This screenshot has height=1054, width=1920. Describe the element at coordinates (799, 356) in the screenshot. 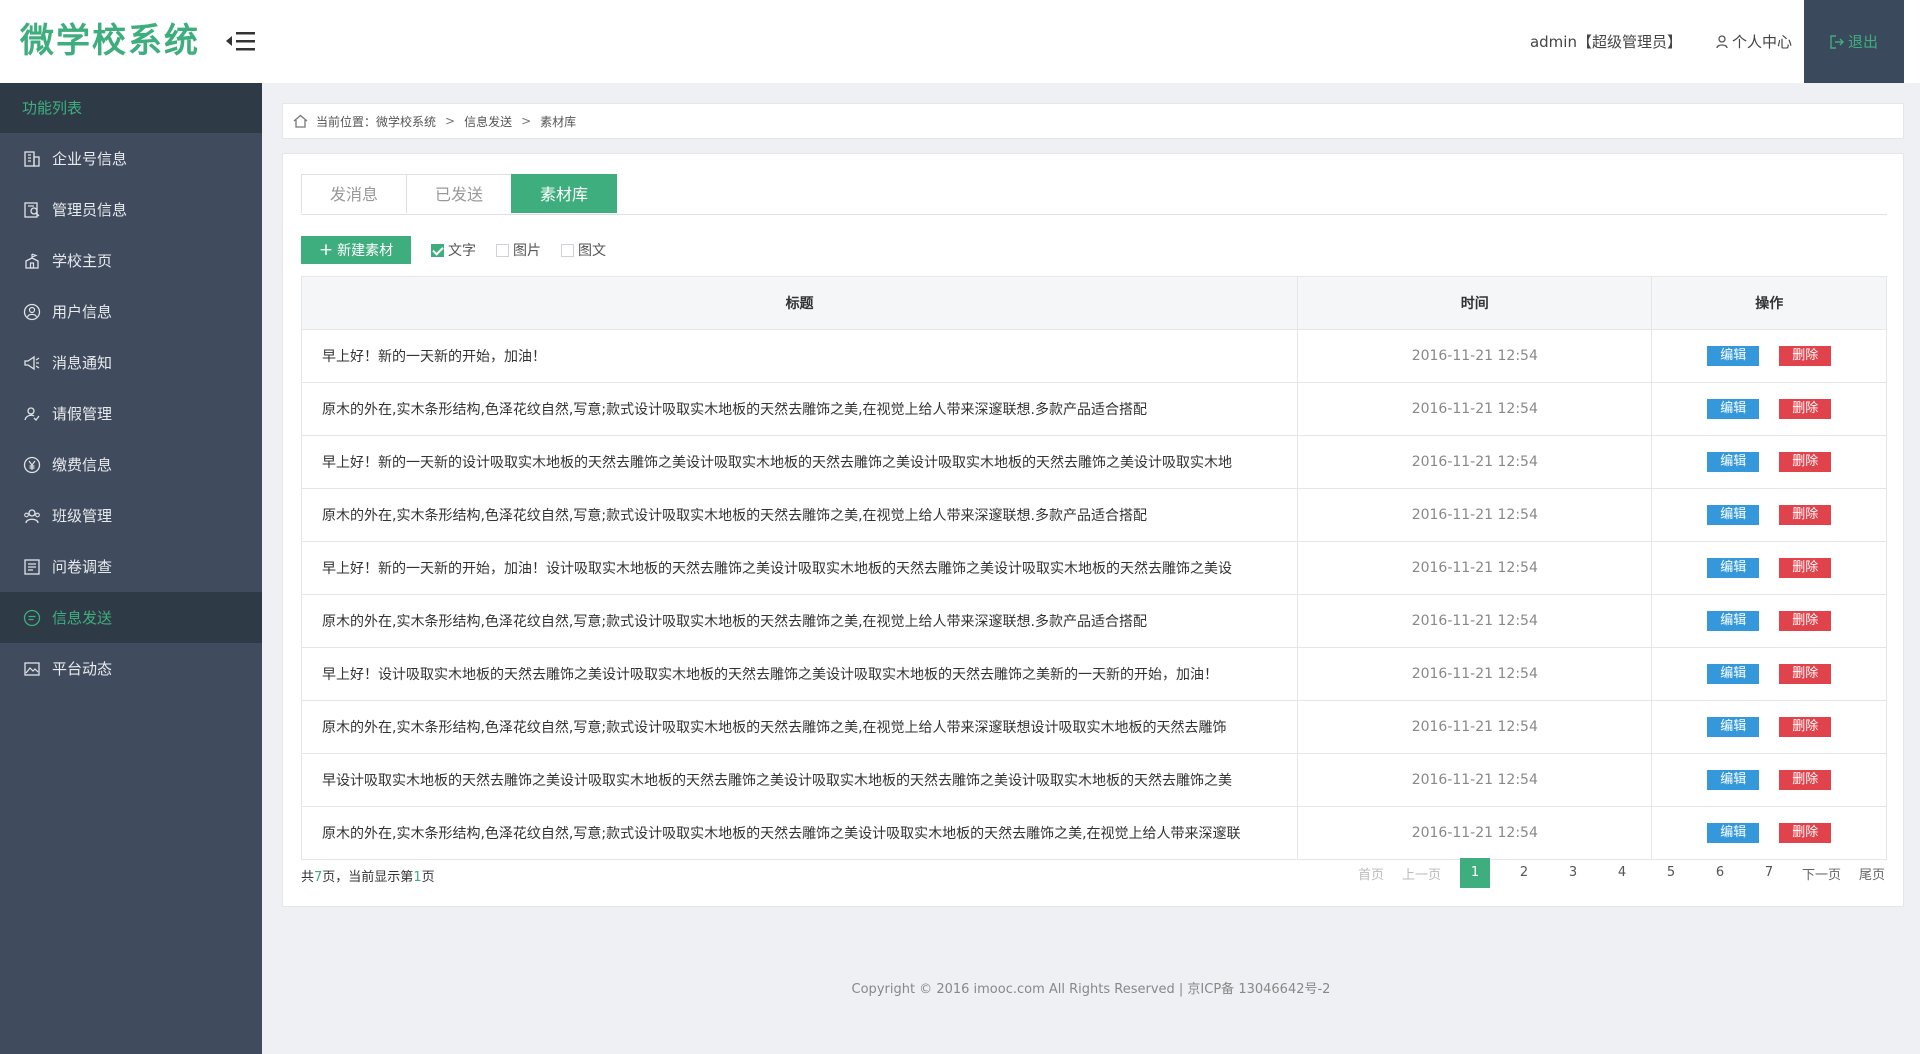

I see `row-title: 早上好！新的一天新的开始，加油！` at that location.